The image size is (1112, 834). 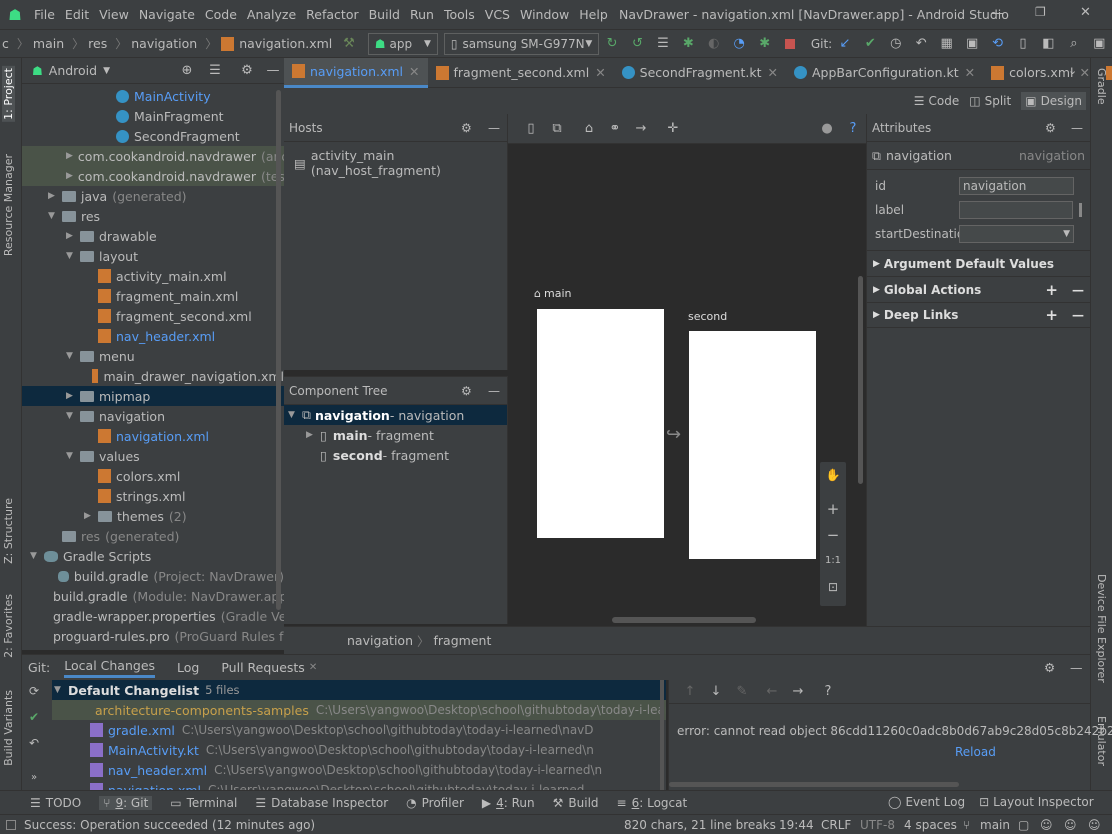 What do you see at coordinates (187, 71) in the screenshot?
I see `locate-icon: ⊕` at bounding box center [187, 71].